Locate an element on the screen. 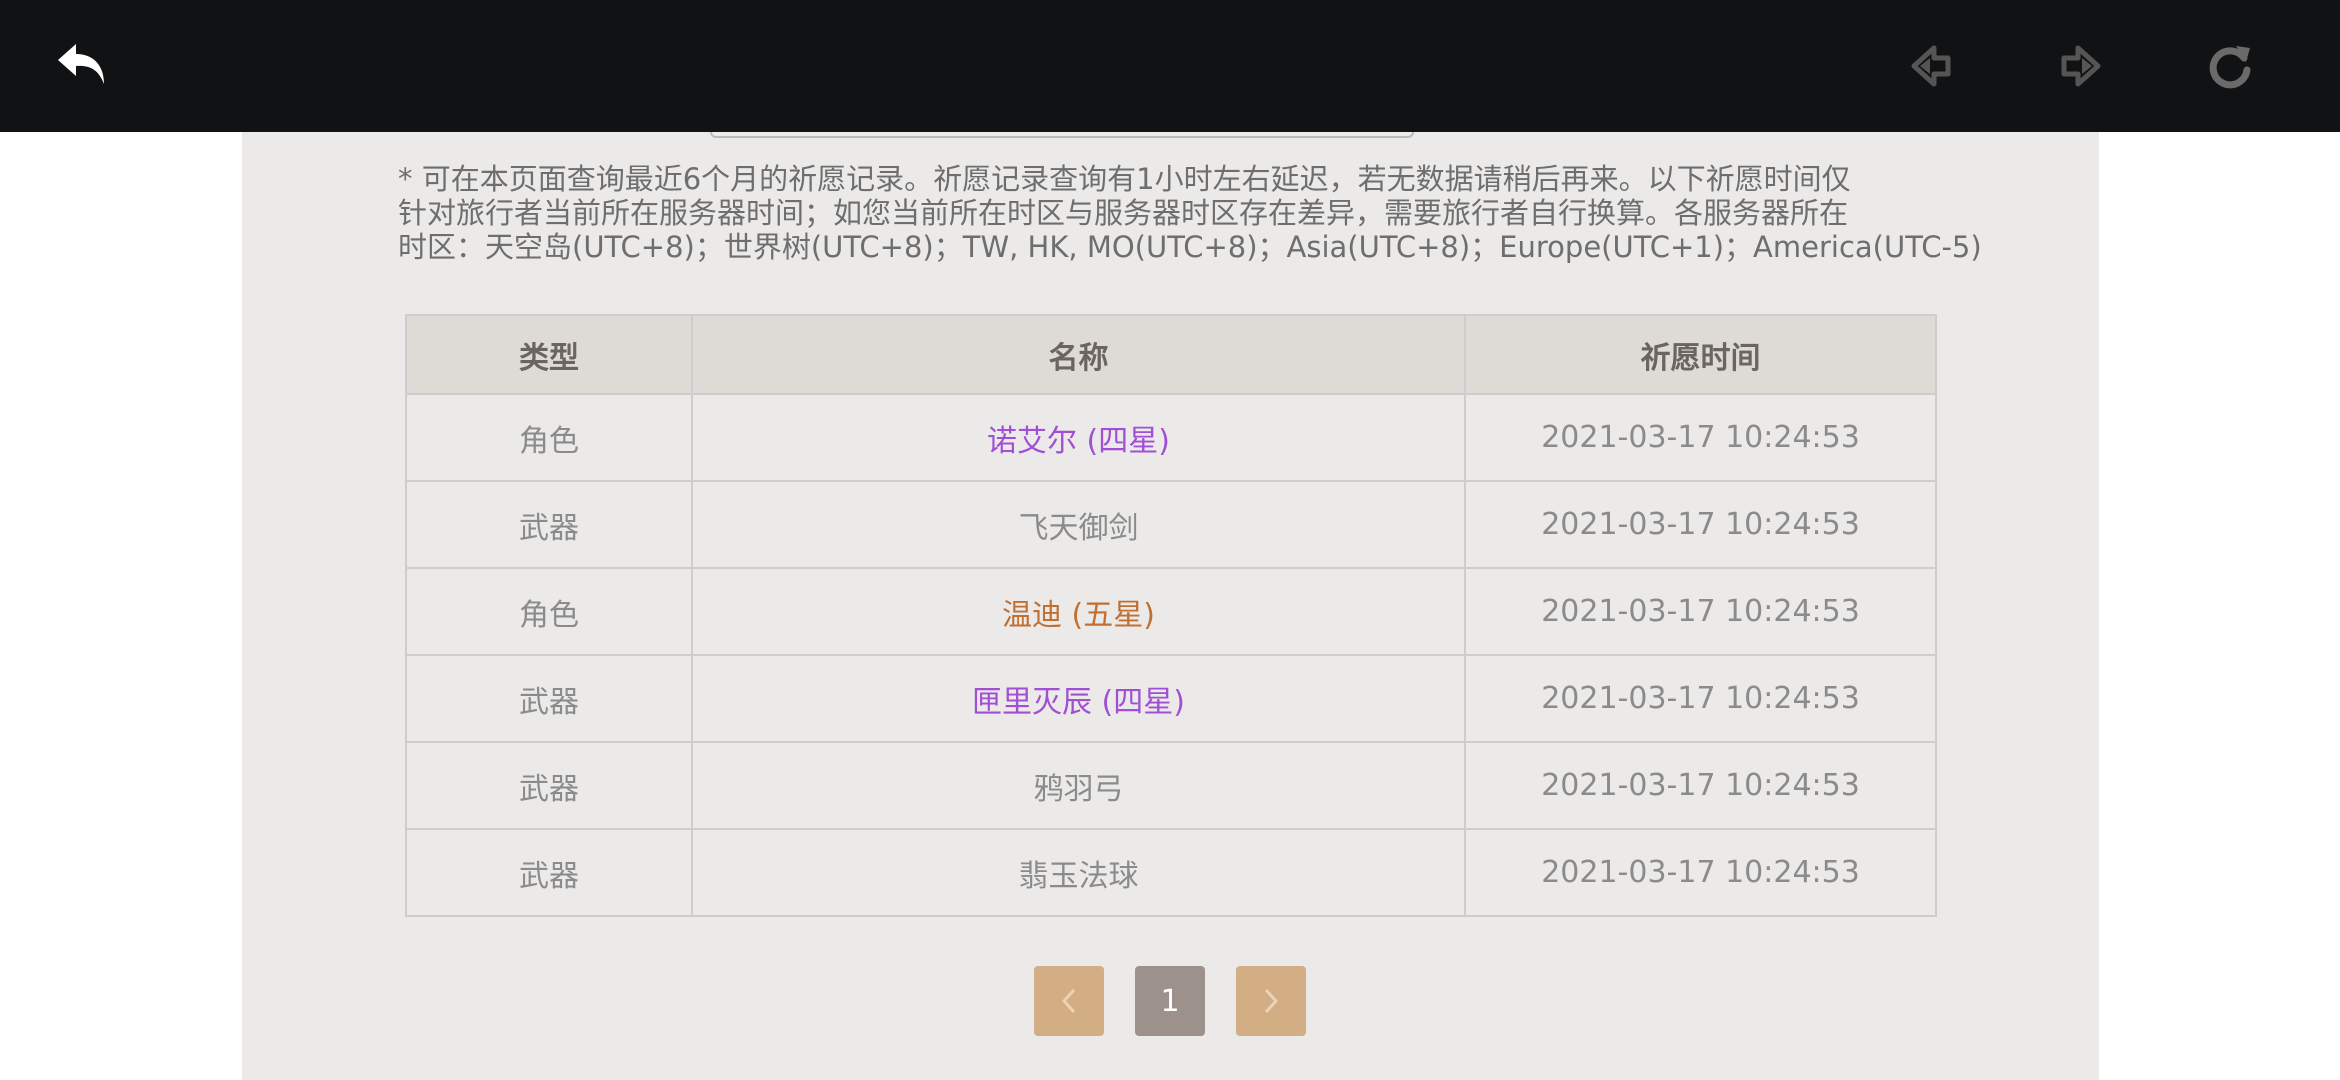 The image size is (2340, 1080). table-row: 武器 翡玉法球 2021-03-17 10:24:53 is located at coordinates (1171, 872).